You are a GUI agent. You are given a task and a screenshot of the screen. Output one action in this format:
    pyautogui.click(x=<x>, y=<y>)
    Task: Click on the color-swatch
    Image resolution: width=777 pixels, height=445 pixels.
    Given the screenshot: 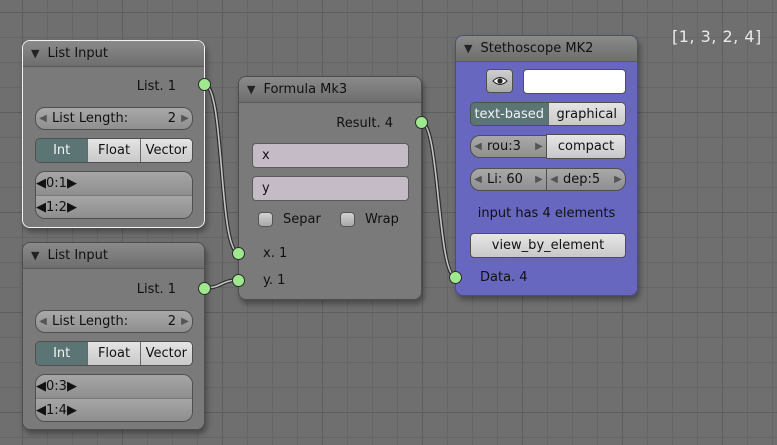 What is the action you would take?
    pyautogui.click(x=574, y=81)
    